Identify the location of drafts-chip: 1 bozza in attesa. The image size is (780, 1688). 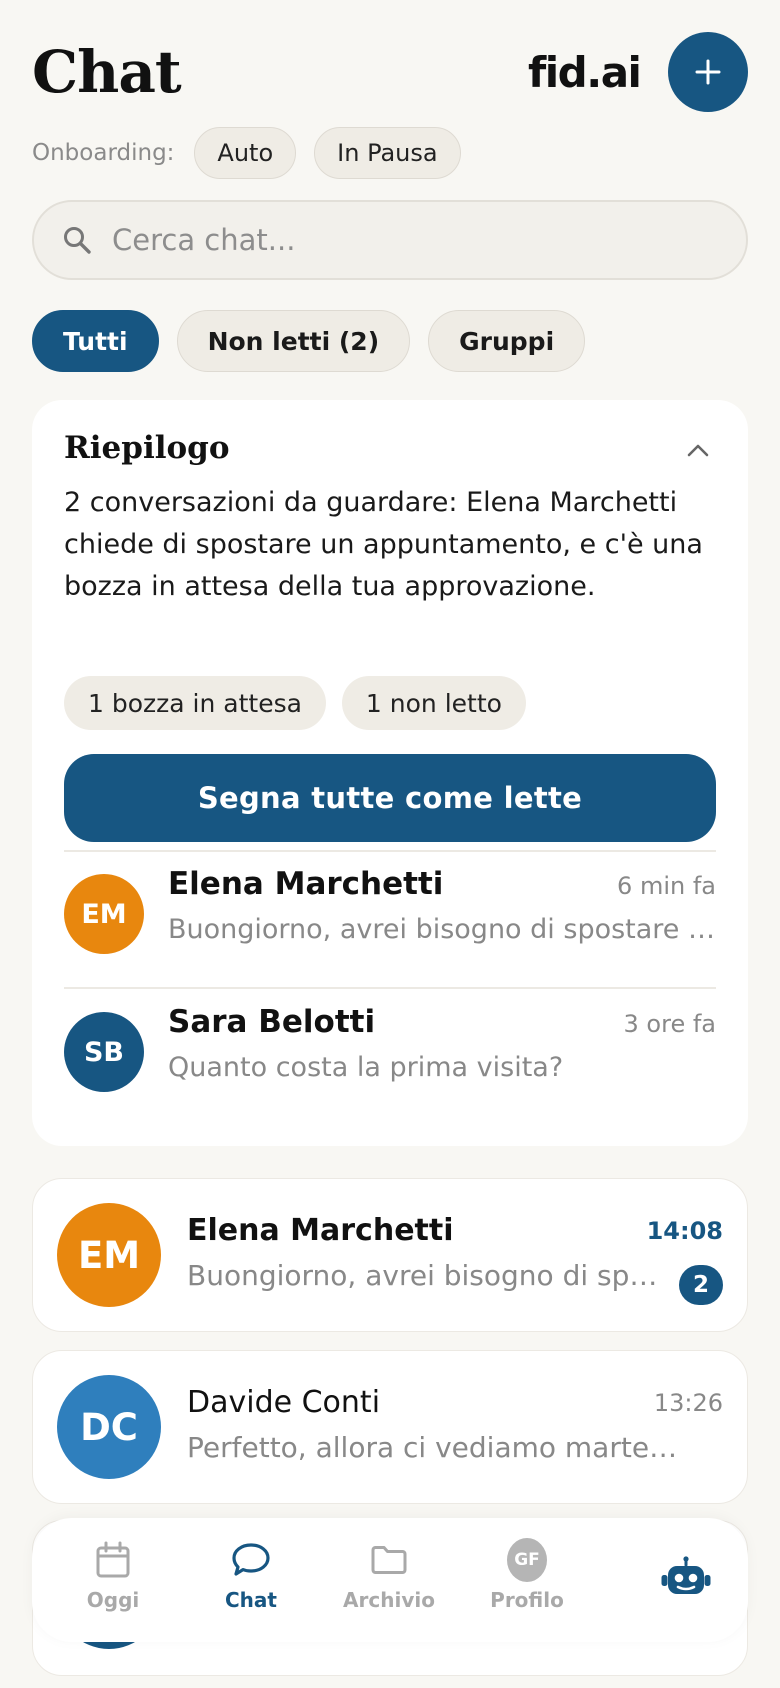
(195, 703).